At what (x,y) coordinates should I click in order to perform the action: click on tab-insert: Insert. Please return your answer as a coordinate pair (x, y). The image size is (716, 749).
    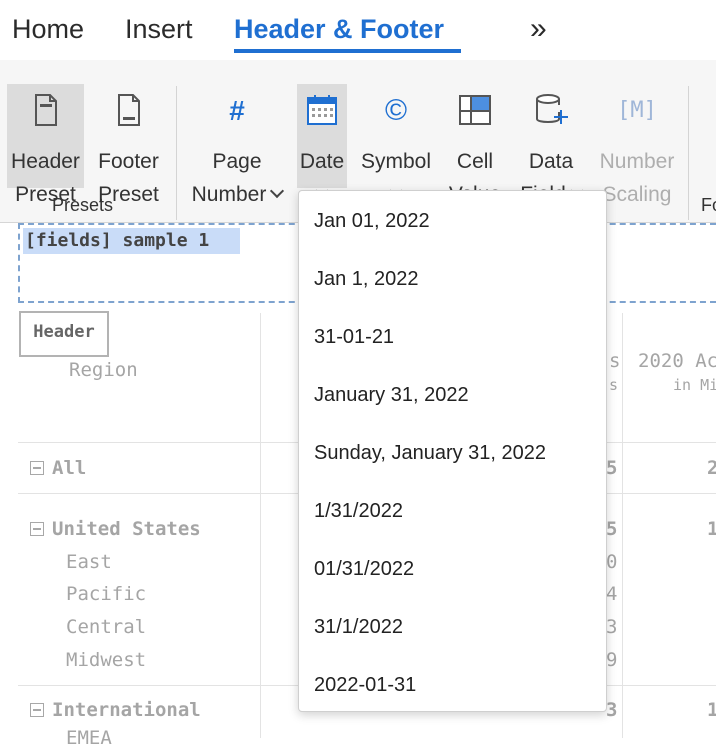
    Looking at the image, I should click on (159, 29).